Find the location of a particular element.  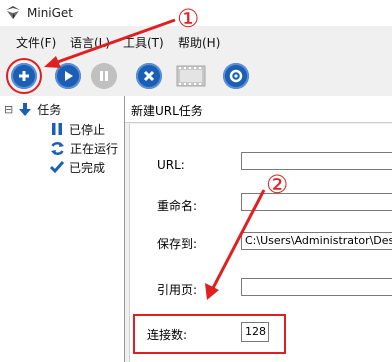

url-label: URL: is located at coordinates (171, 165).